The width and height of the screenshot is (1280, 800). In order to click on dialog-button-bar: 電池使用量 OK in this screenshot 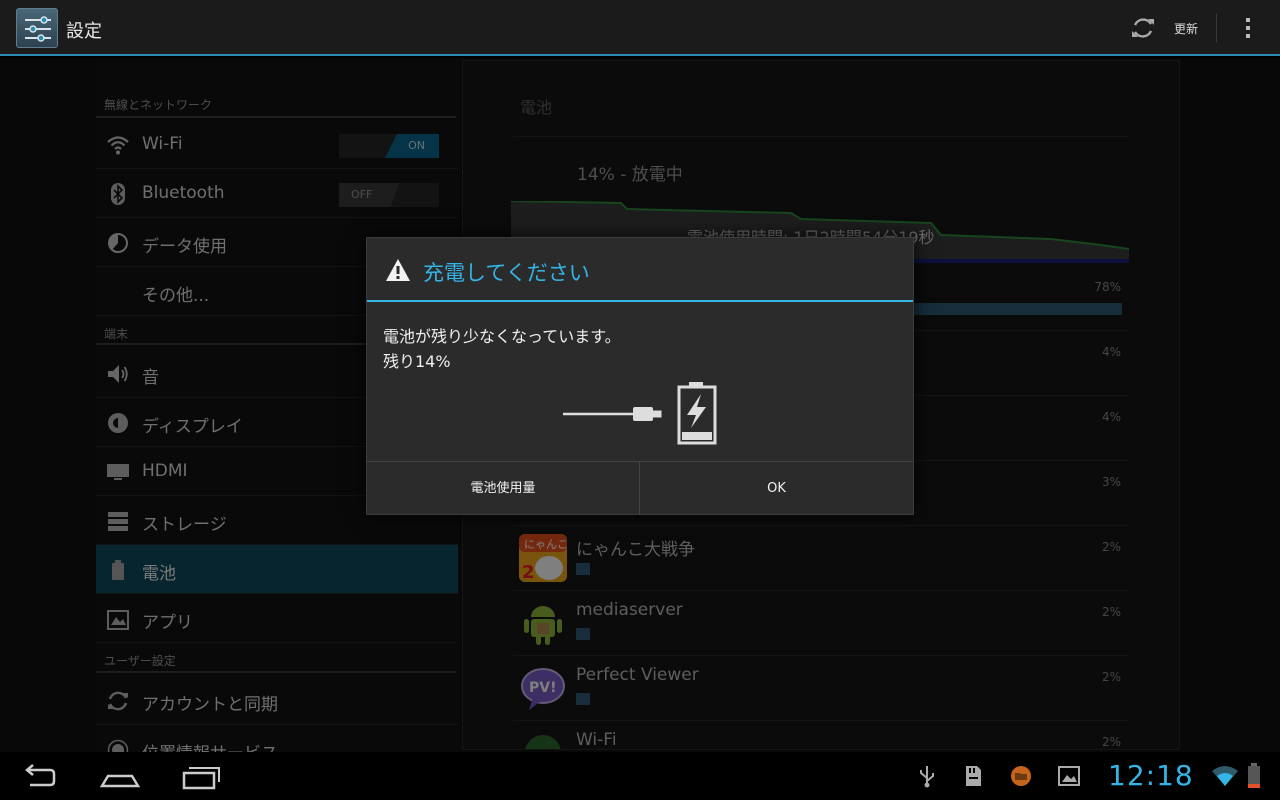, I will do `click(640, 488)`.